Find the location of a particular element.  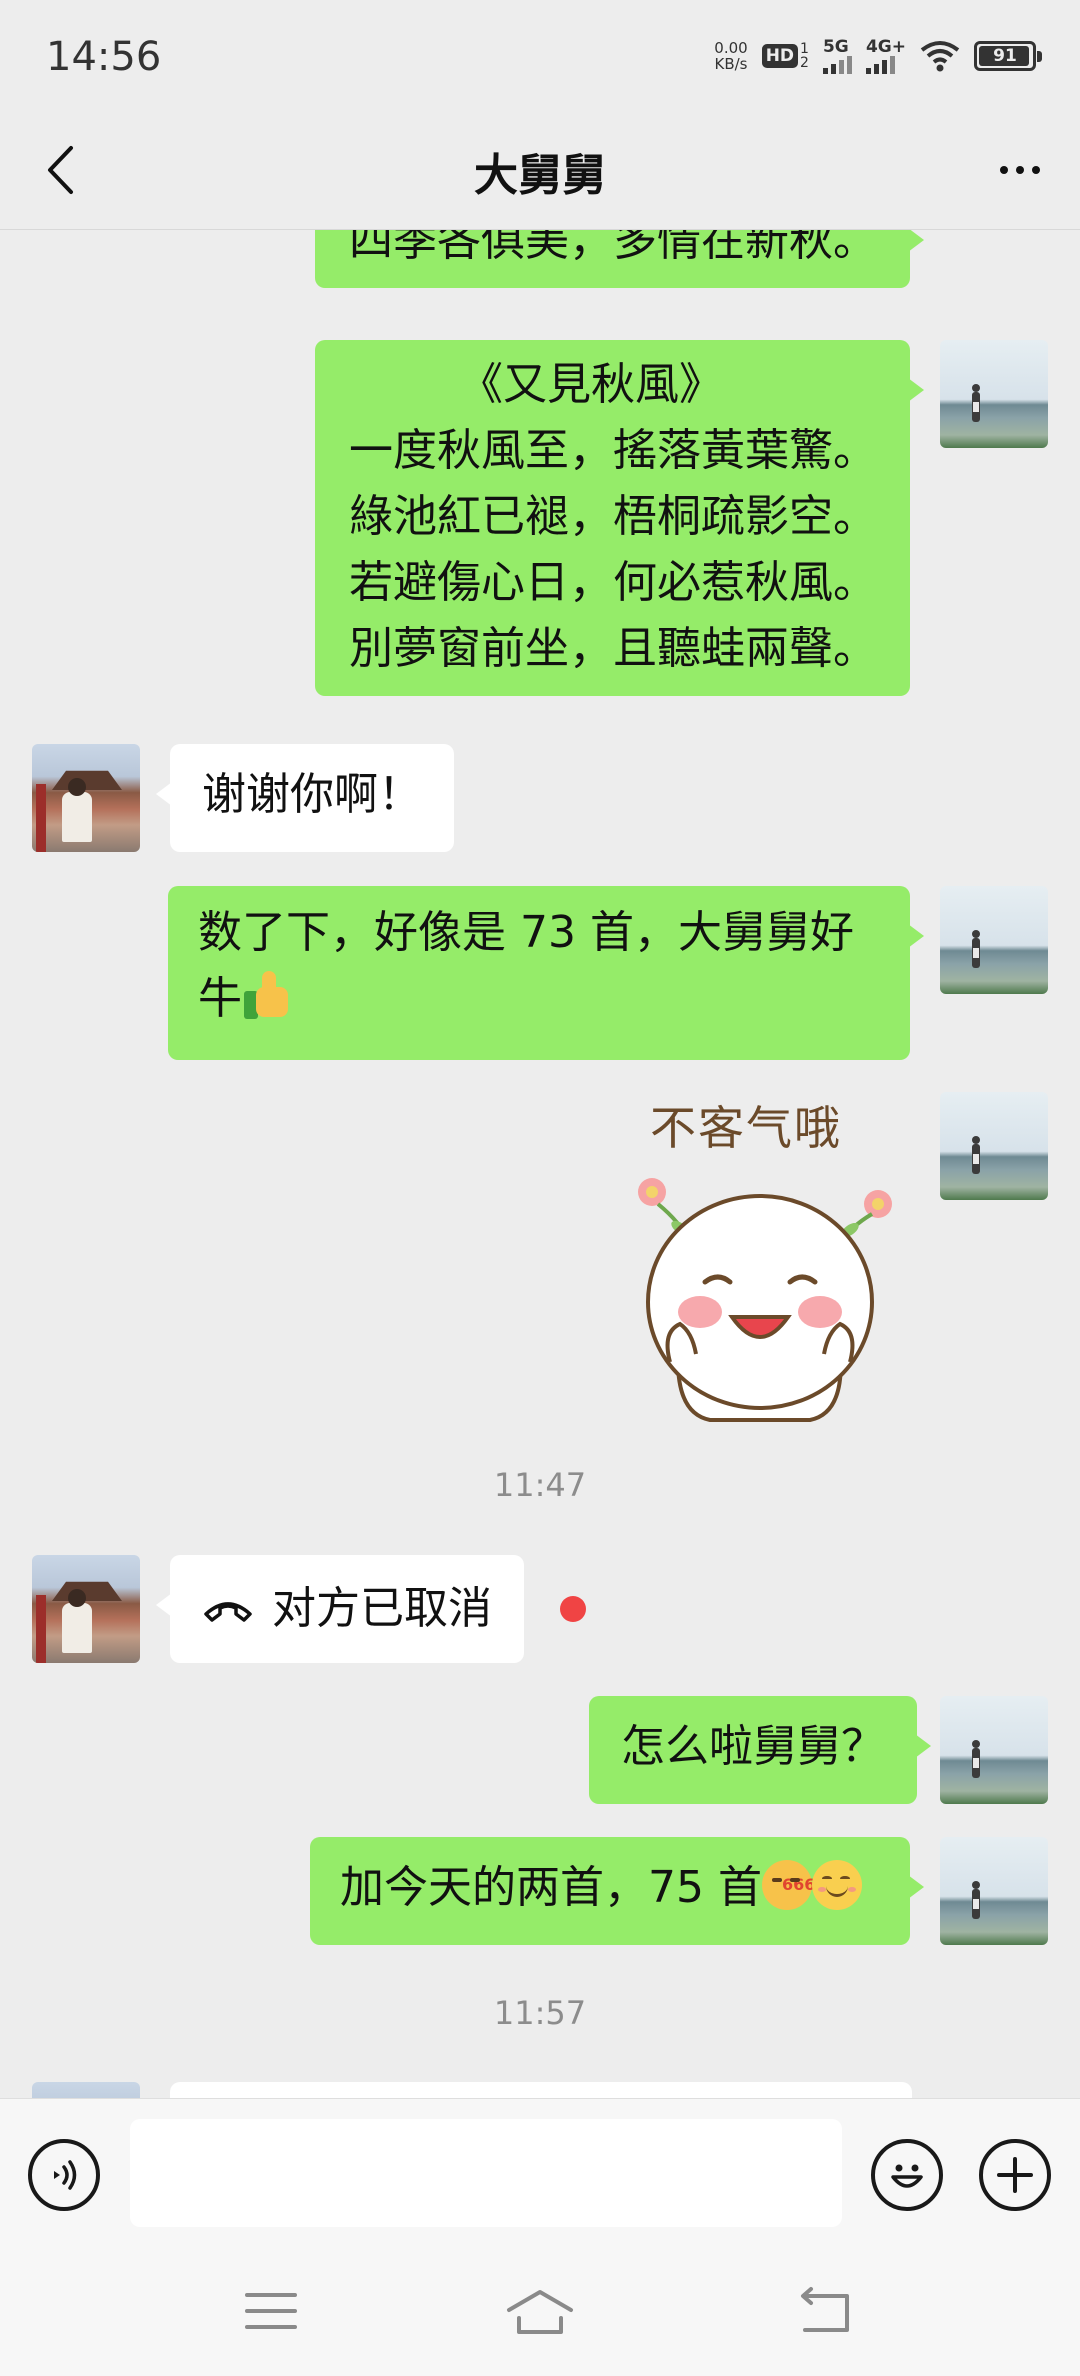

chat-title: 大舅舅 is located at coordinates (540, 175).